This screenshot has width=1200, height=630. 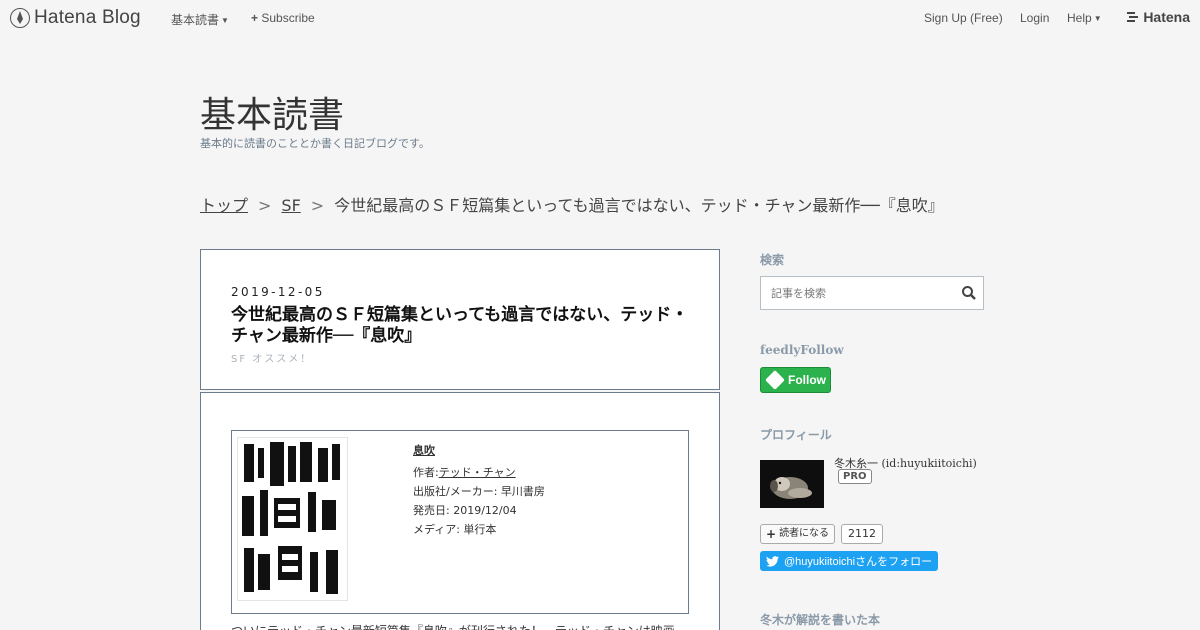 I want to click on brand-name: Hatena Blog, so click(x=87, y=17).